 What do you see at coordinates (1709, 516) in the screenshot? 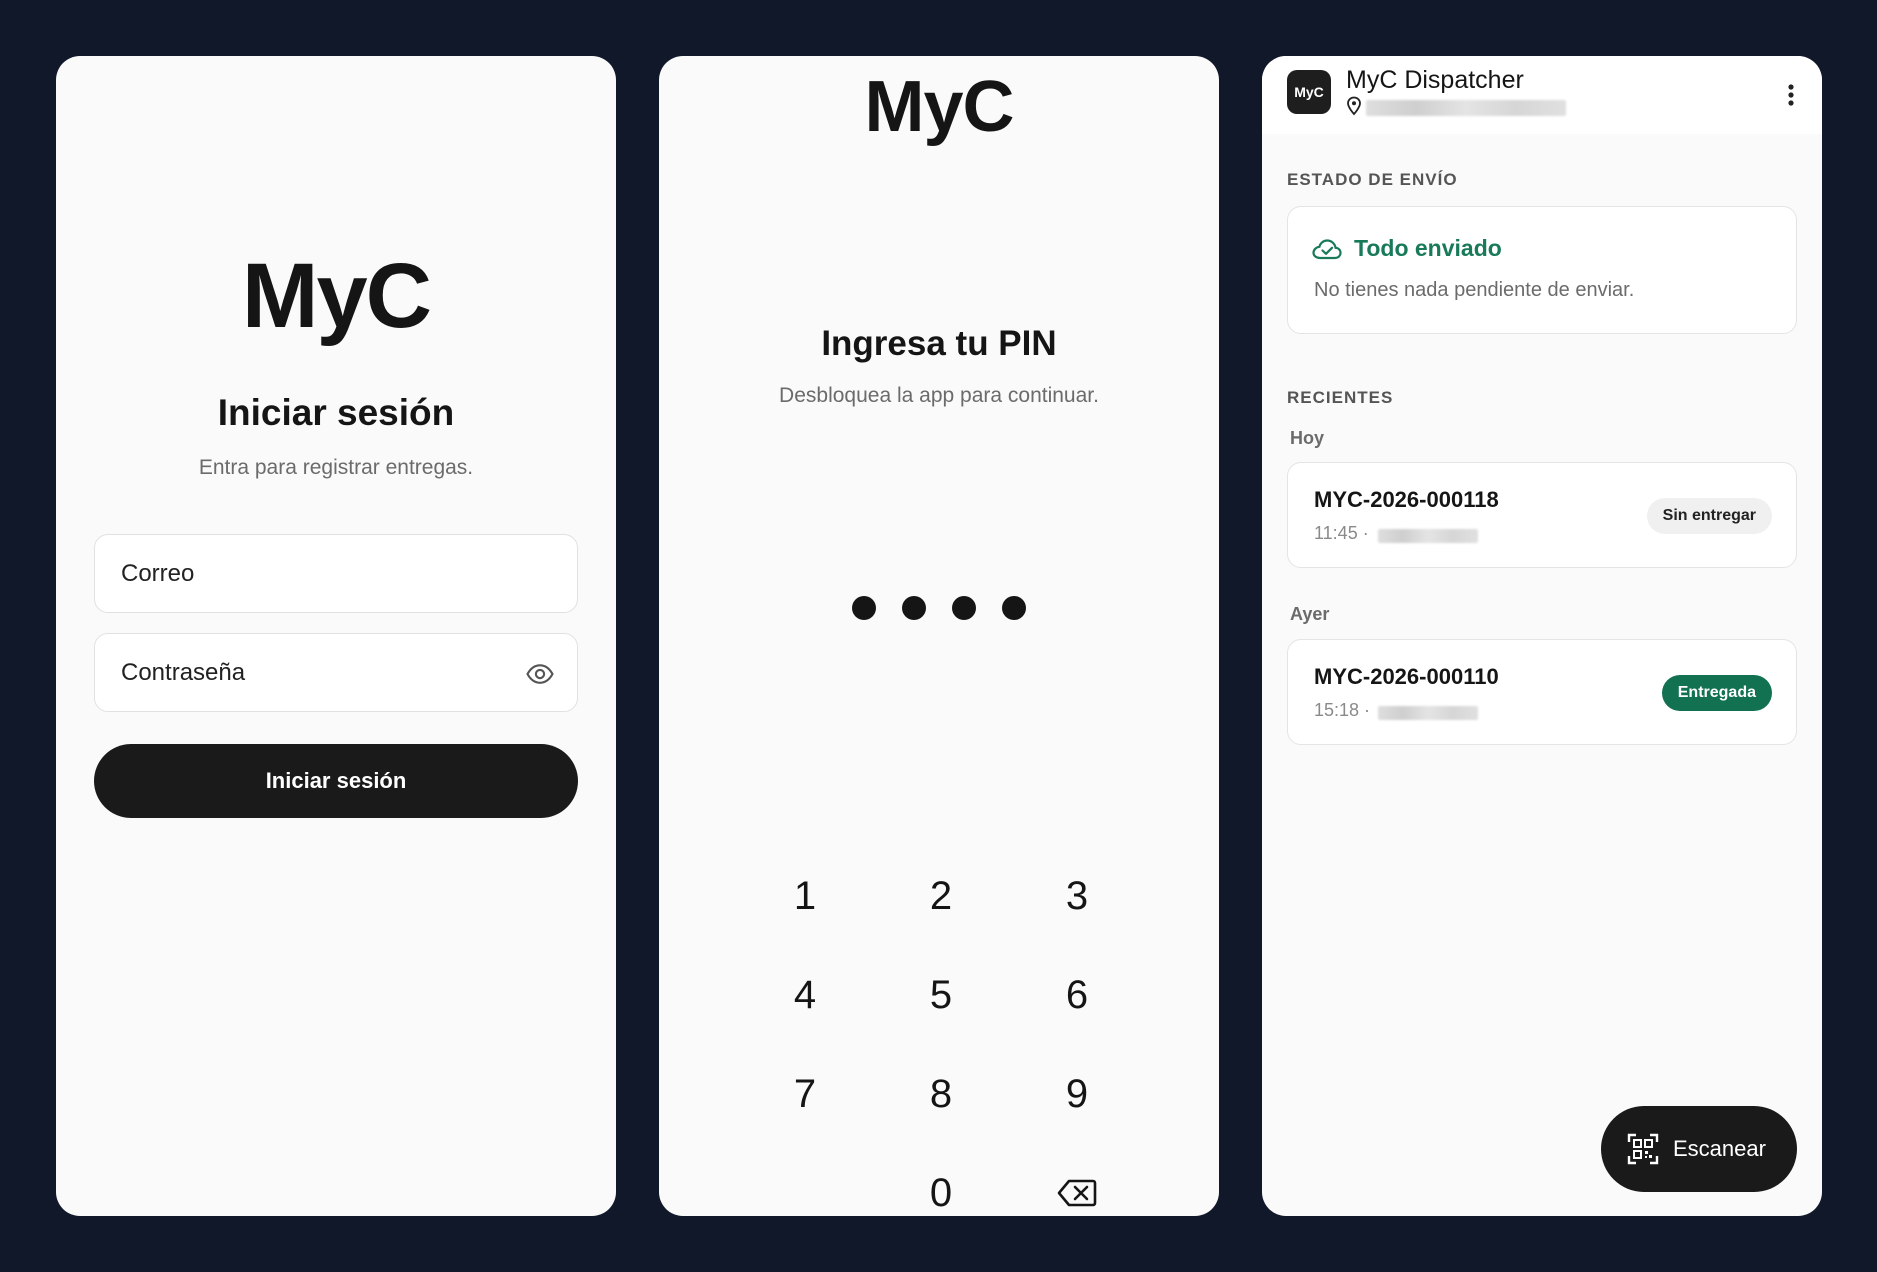
I see `status-badge: Sin entregar` at bounding box center [1709, 516].